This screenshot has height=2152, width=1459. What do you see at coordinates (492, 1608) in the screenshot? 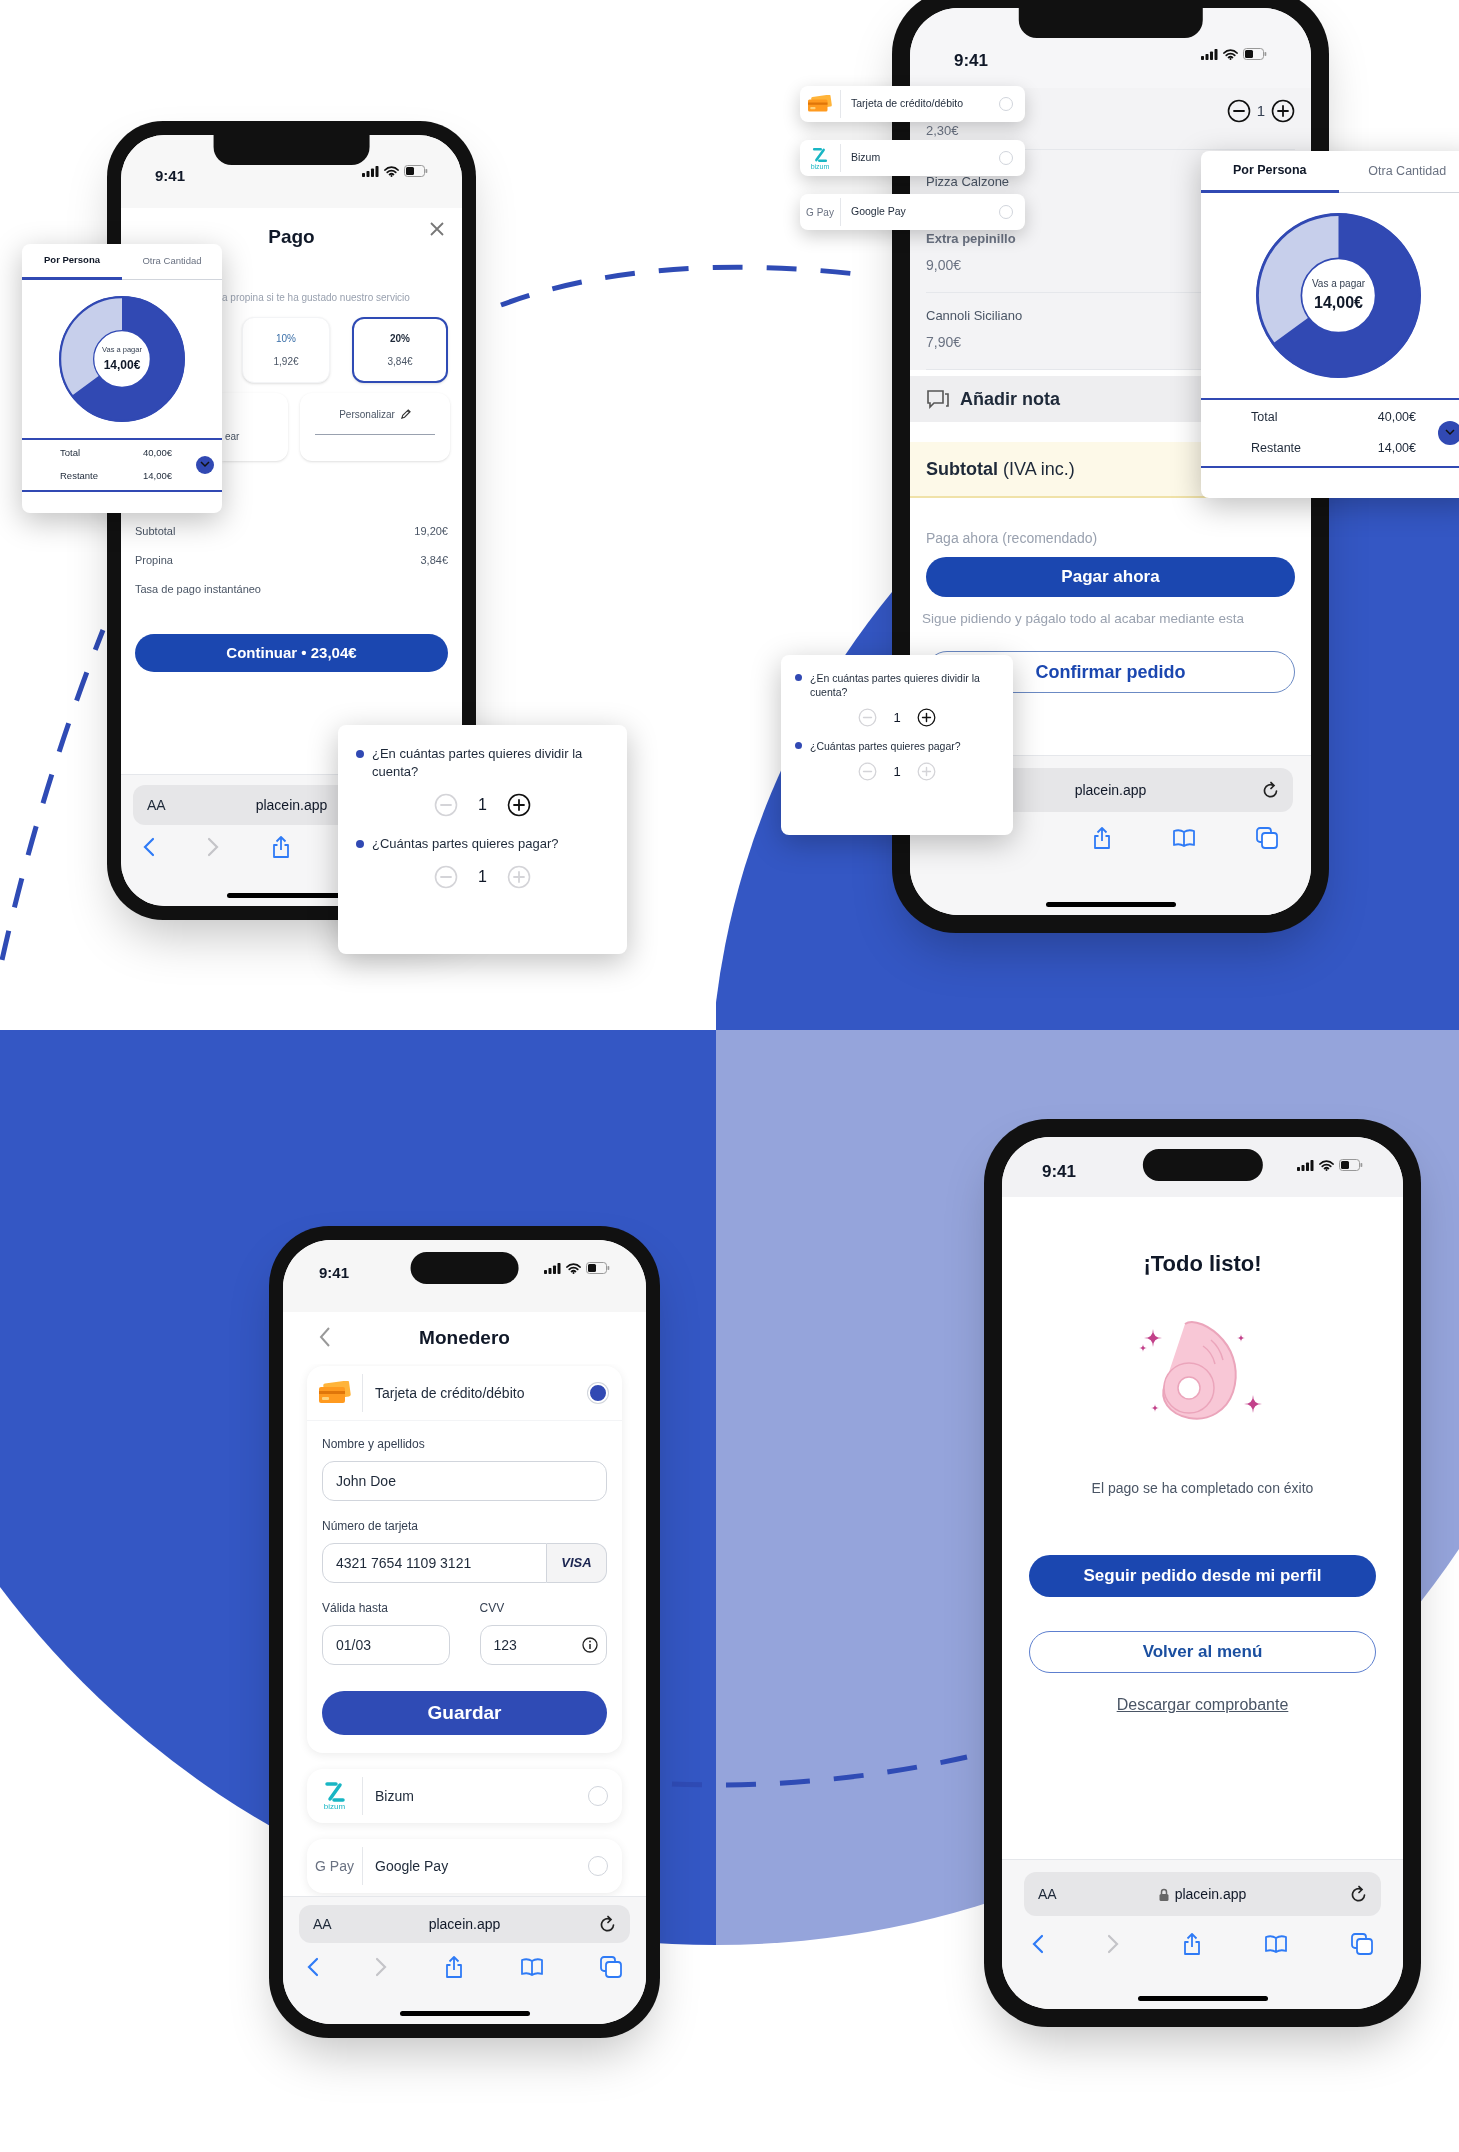
I see `field-label: CVV` at bounding box center [492, 1608].